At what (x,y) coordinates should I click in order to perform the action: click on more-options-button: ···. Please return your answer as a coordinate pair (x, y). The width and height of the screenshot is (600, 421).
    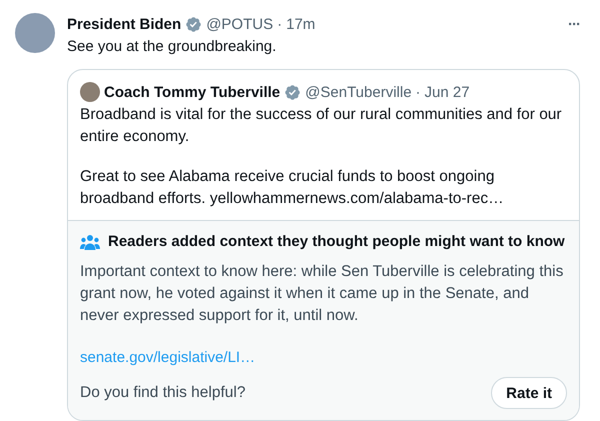
    Looking at the image, I should click on (574, 24).